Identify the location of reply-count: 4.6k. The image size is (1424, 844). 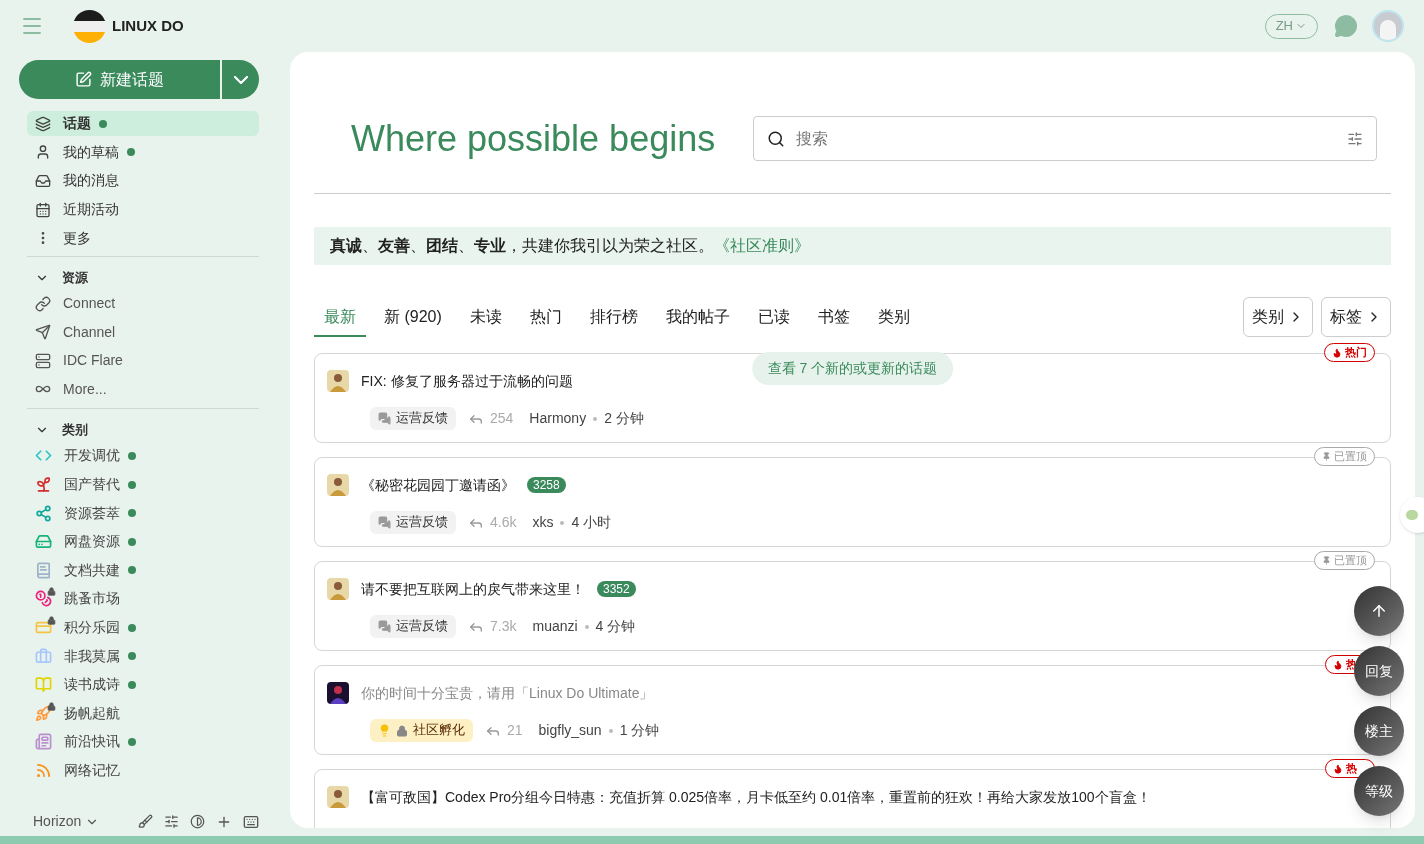
(503, 522).